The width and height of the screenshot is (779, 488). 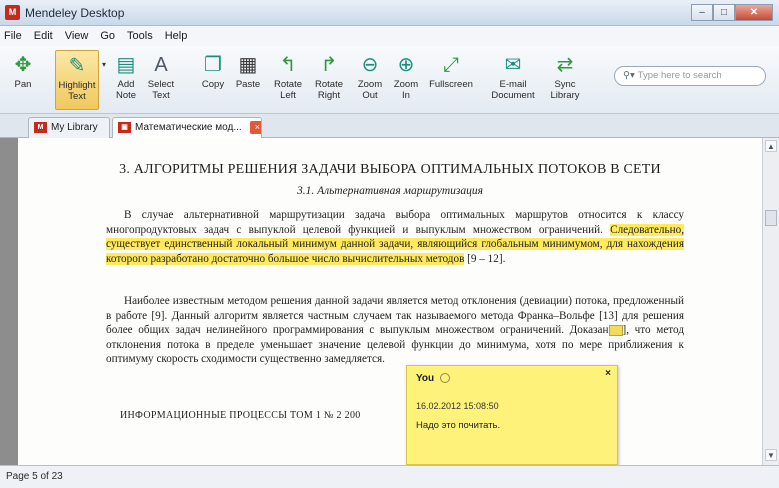 What do you see at coordinates (23, 65) in the screenshot?
I see `move-arrows-icon: ✥` at bounding box center [23, 65].